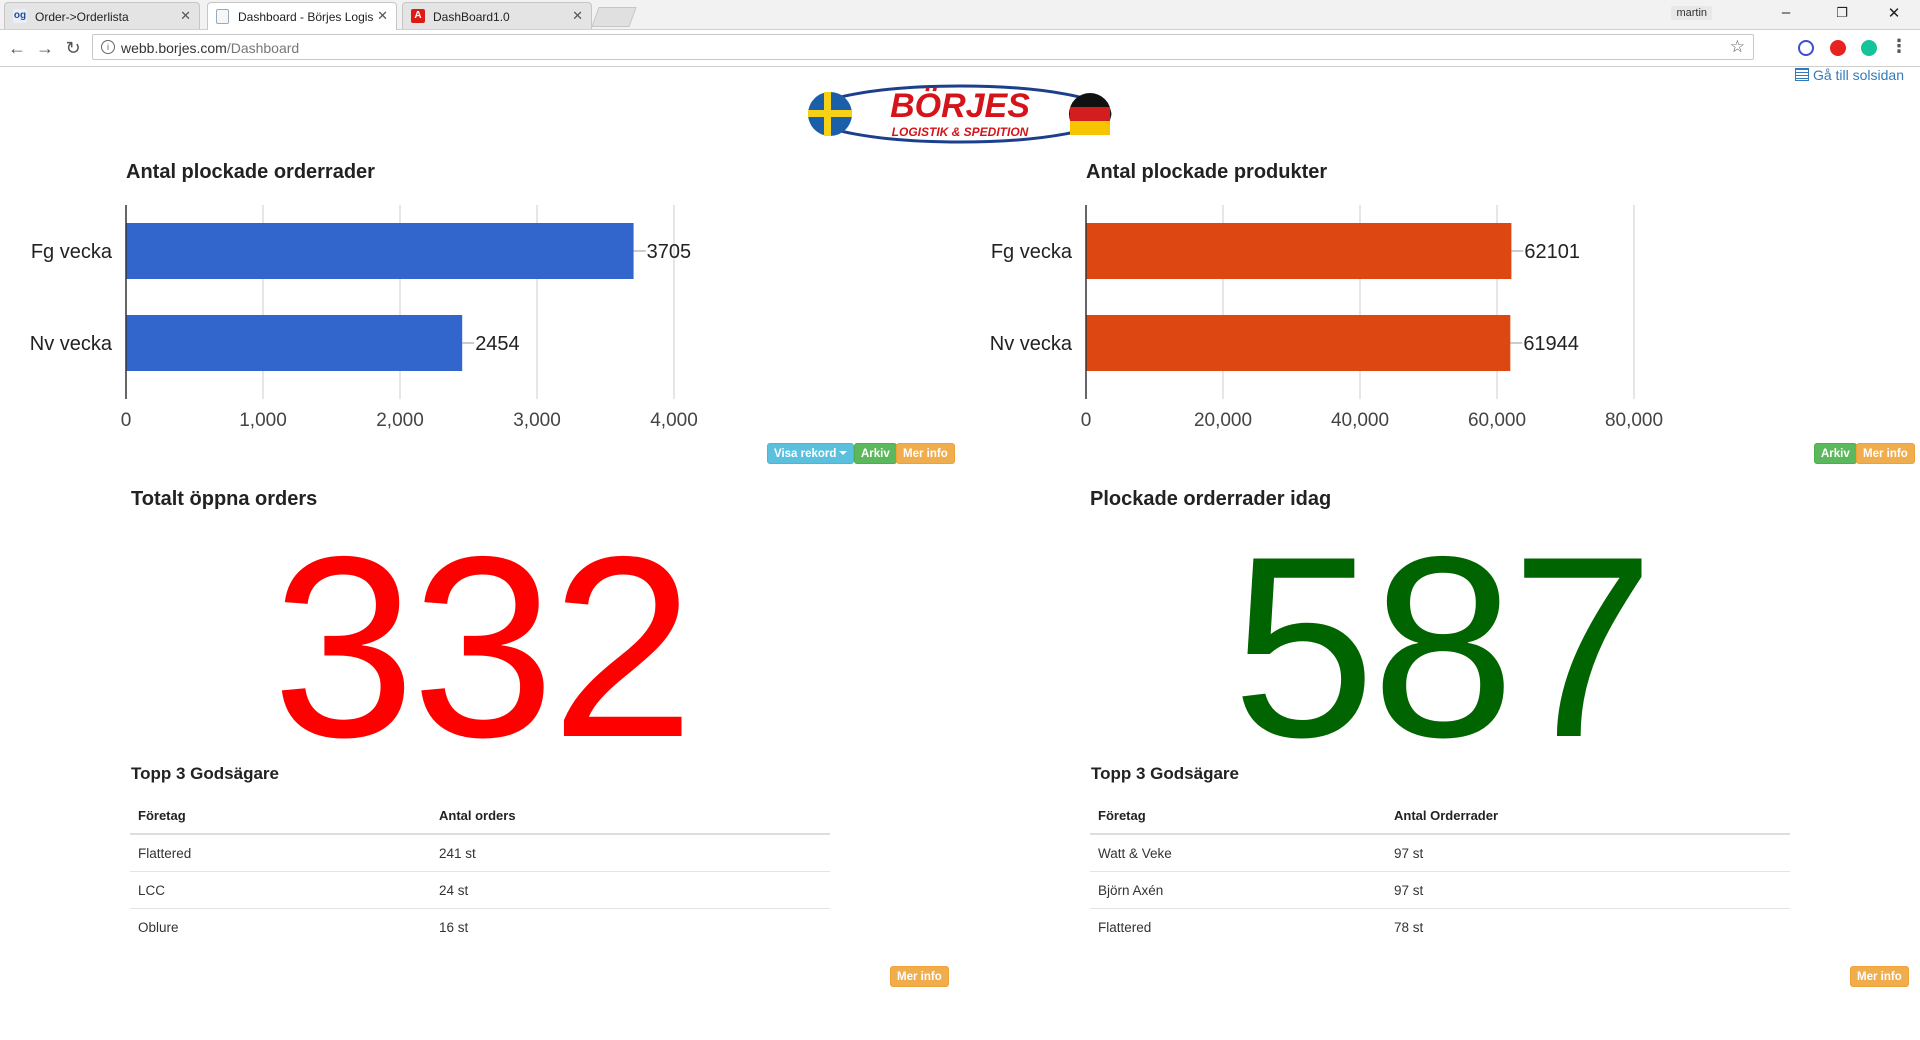 The image size is (1920, 1040). Describe the element at coordinates (923, 47) in the screenshot. I see `address-bar: i webb.borjes.com/Dashboard ☆` at that location.